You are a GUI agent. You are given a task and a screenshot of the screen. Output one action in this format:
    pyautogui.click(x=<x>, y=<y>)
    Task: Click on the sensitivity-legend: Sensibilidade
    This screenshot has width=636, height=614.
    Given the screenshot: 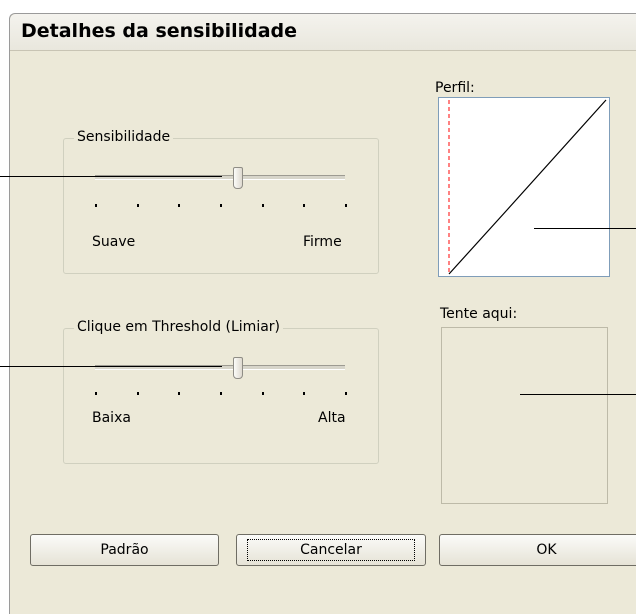 What is the action you would take?
    pyautogui.click(x=124, y=137)
    